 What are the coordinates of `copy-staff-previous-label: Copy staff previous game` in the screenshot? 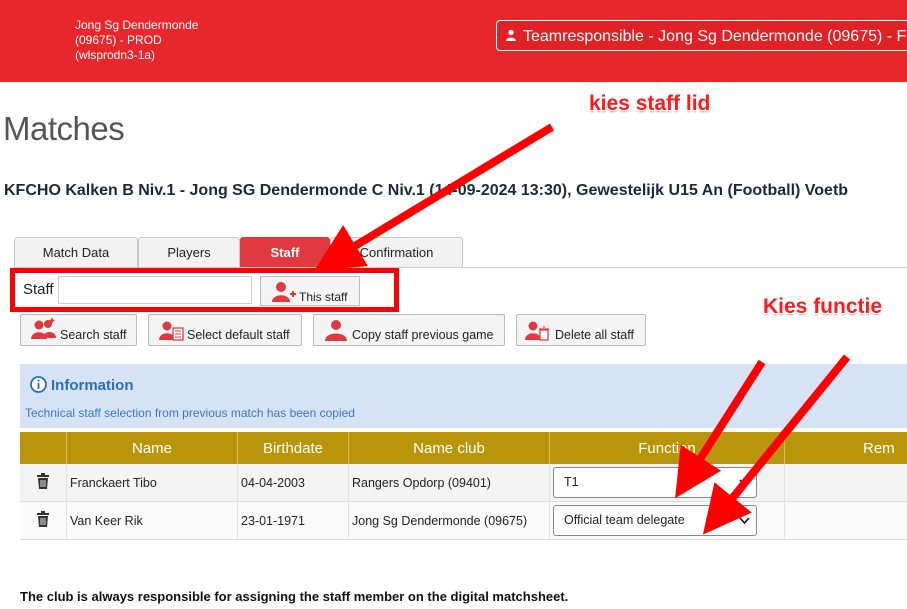 It's located at (423, 335).